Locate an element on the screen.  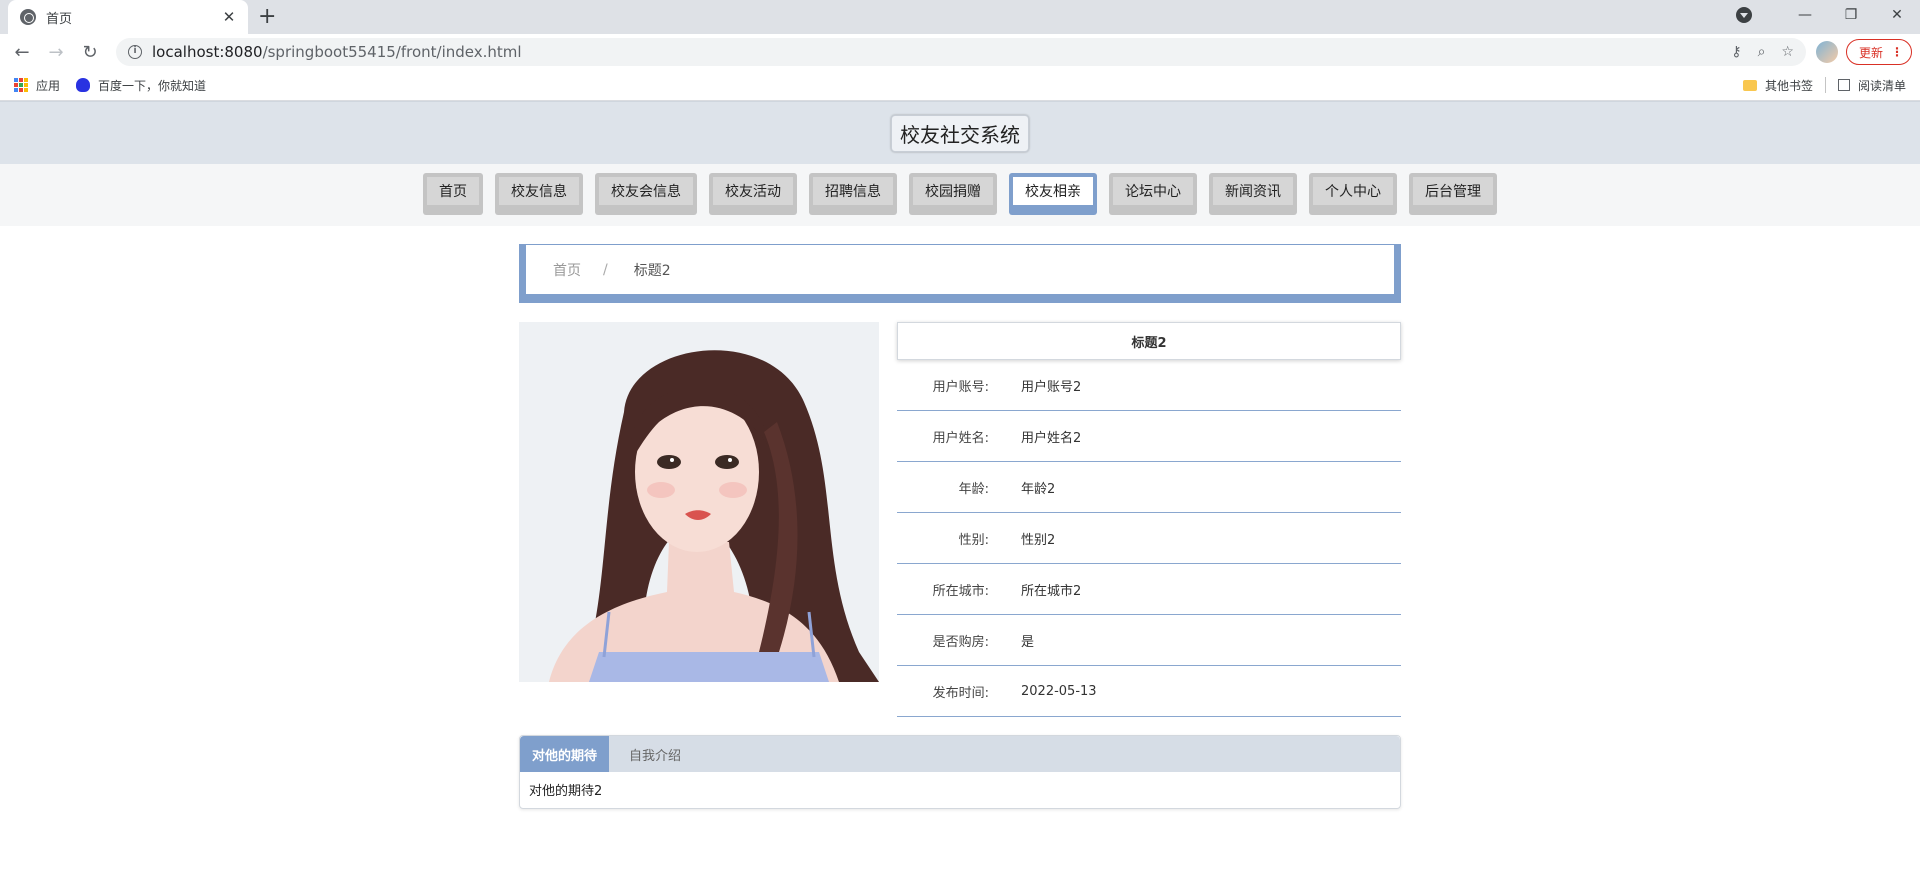
field-row-city: 所在城市: 所在城市2 is located at coordinates (1149, 589).